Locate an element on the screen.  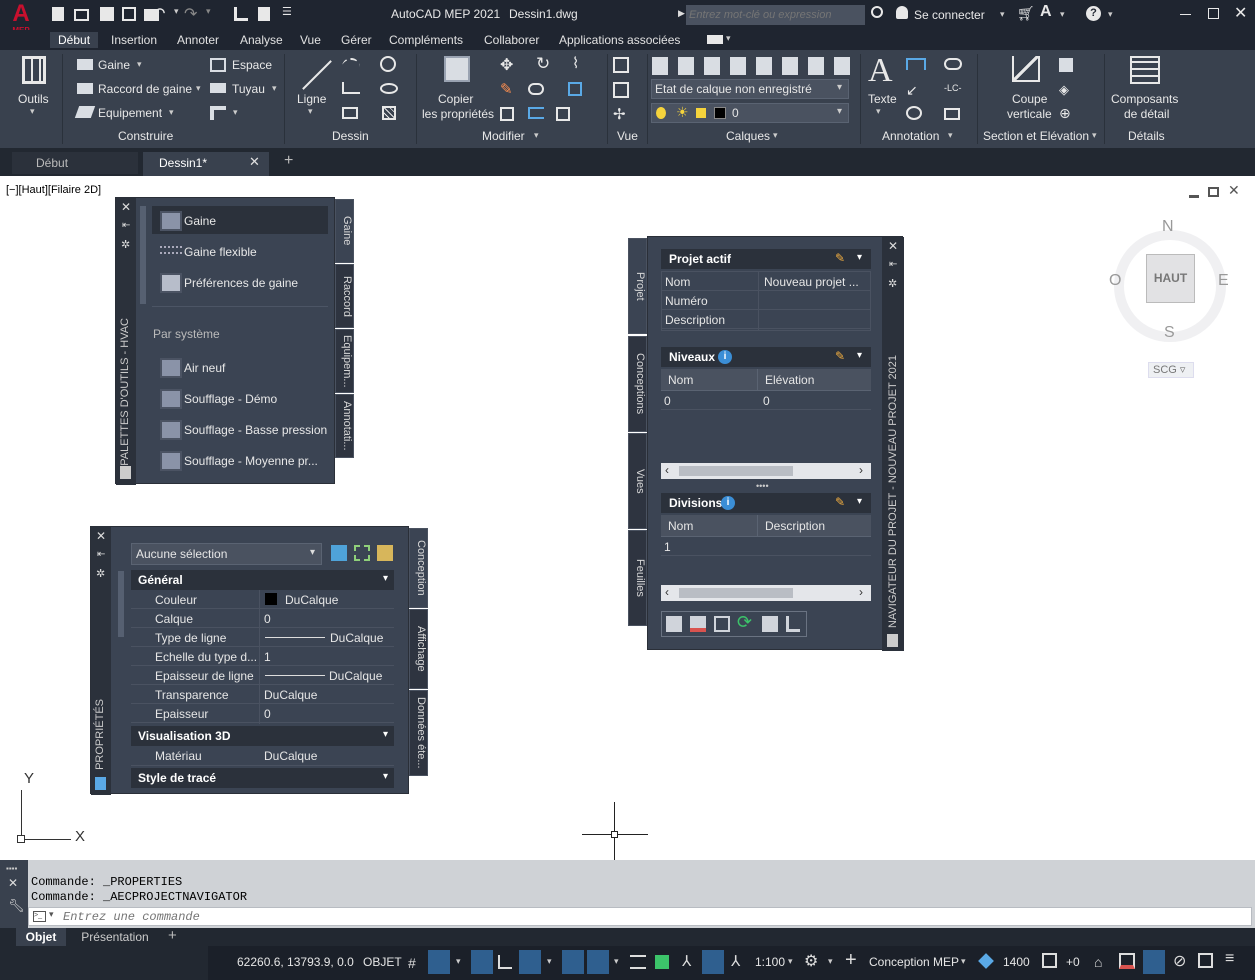
move-icon: ✥ is located at coordinates (506, 65).